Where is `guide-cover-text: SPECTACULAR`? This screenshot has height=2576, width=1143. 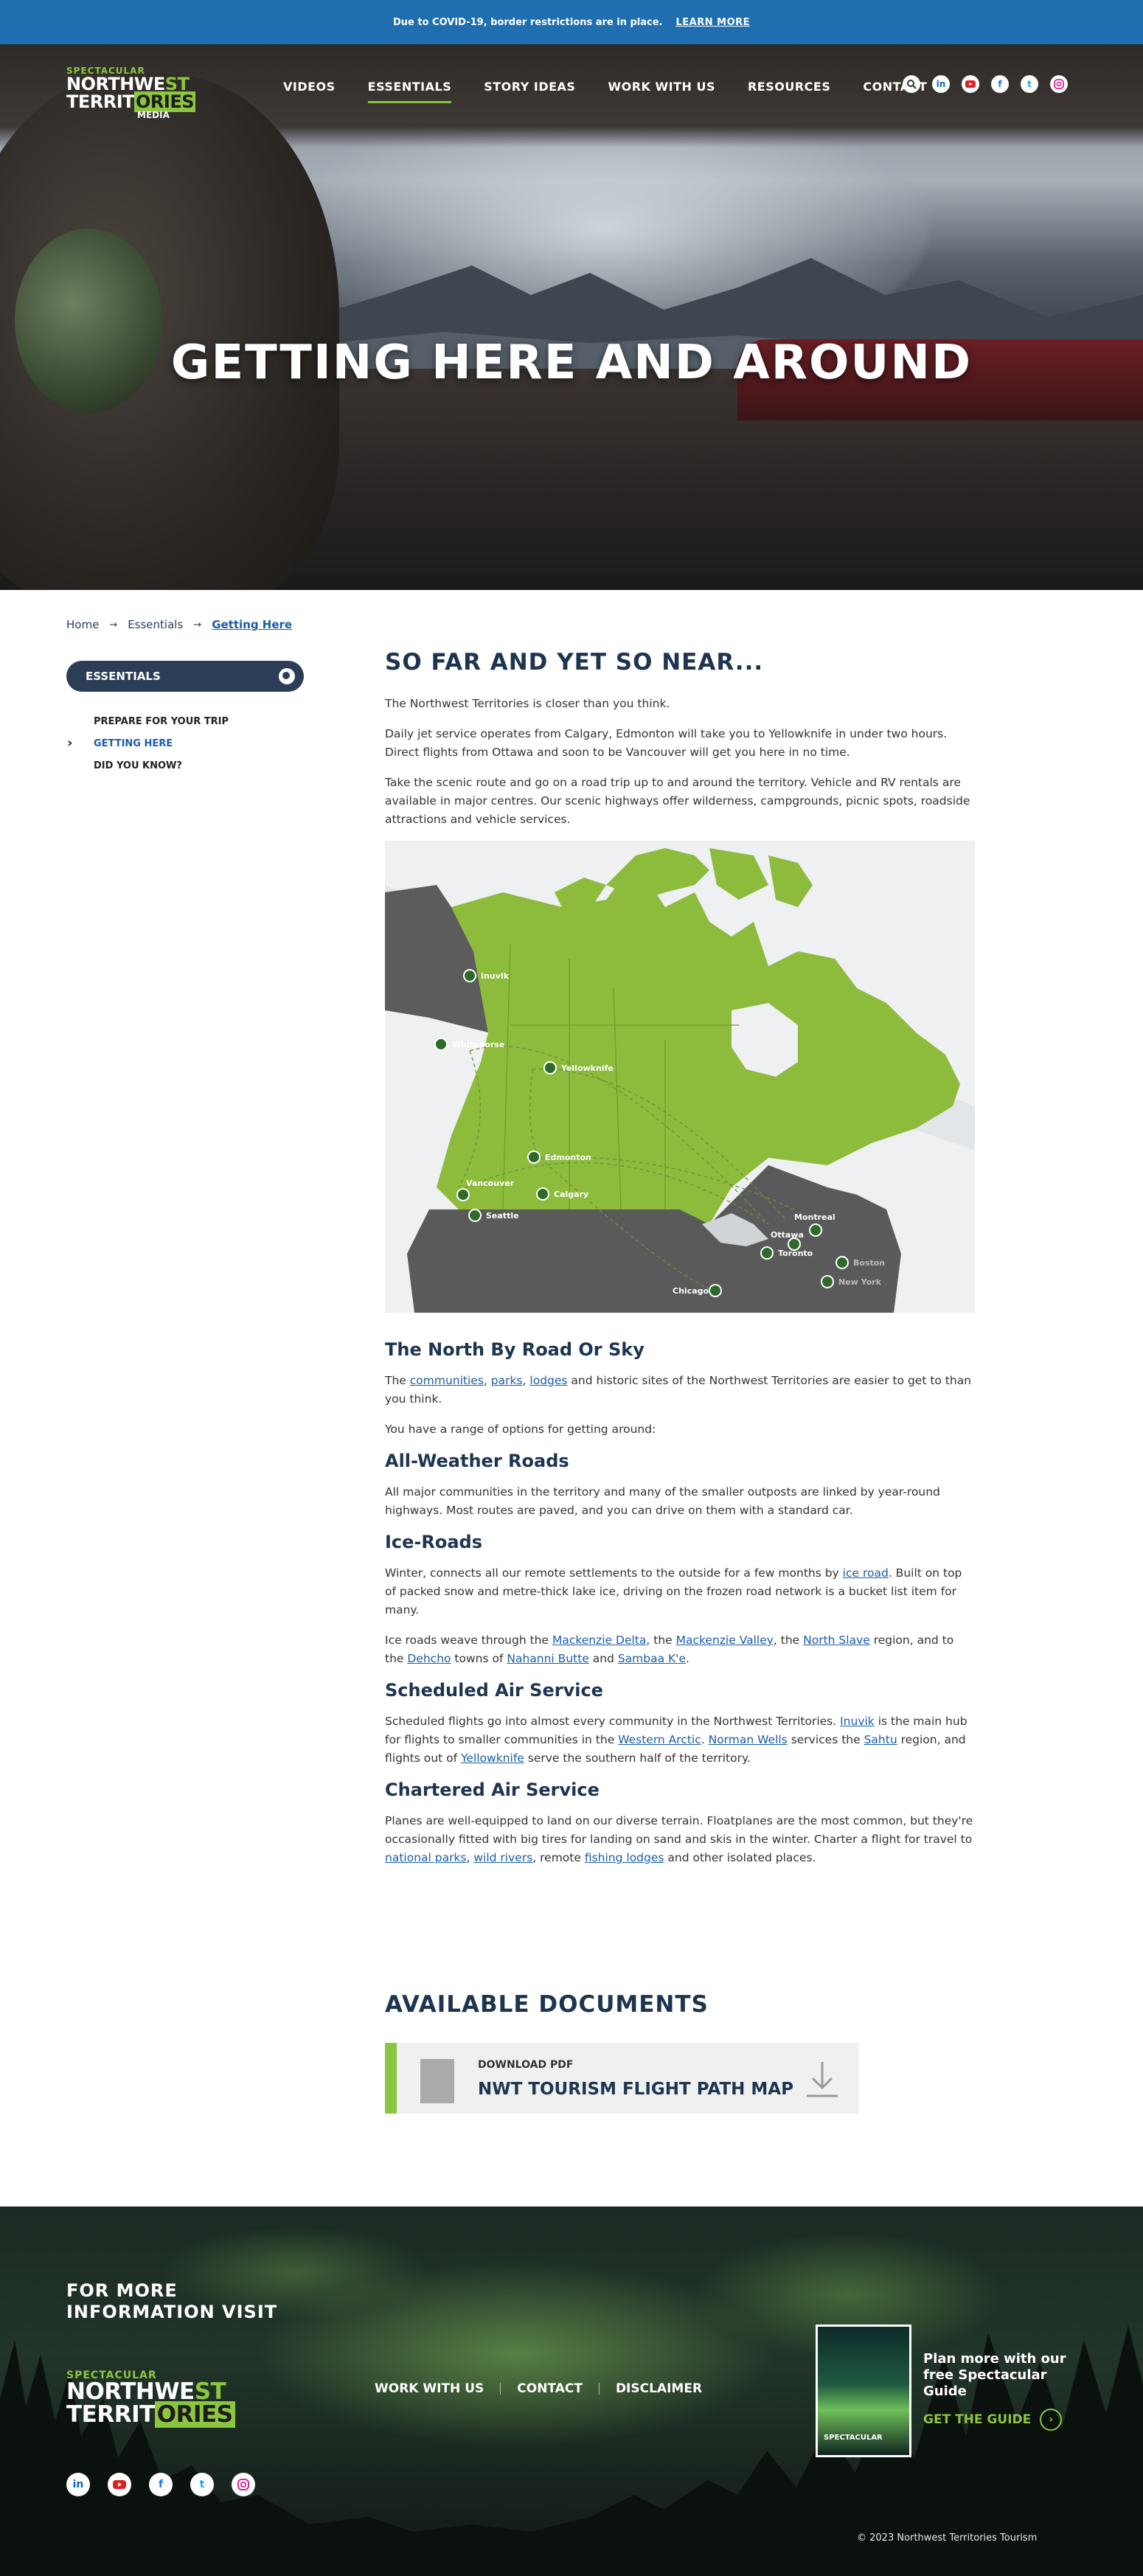 guide-cover-text: SPECTACULAR is located at coordinates (854, 2438).